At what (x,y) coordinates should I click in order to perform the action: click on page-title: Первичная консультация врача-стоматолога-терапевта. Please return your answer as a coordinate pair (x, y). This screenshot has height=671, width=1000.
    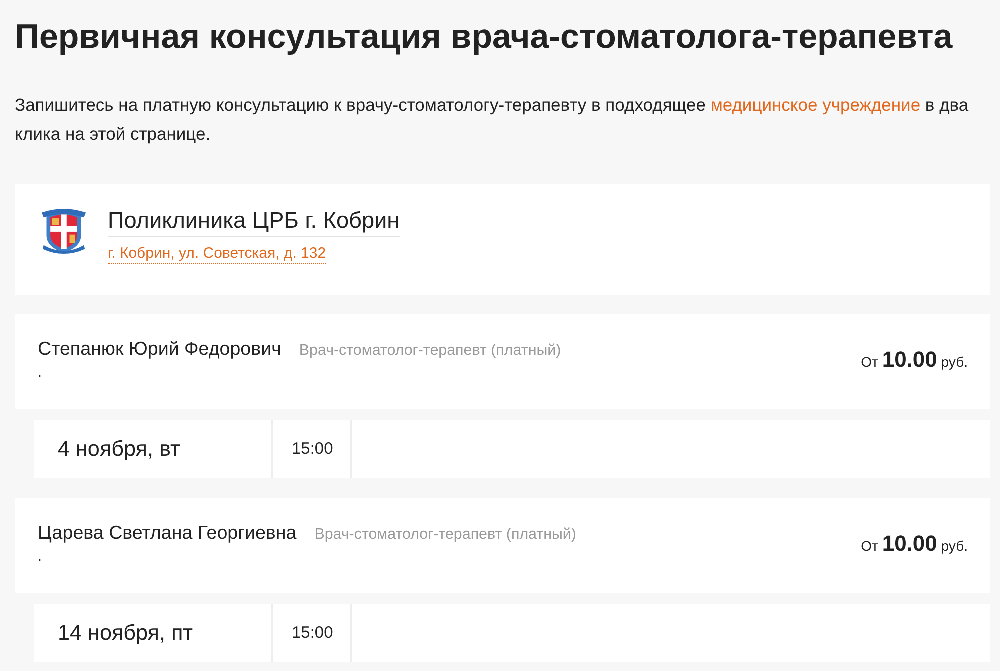
    Looking at the image, I should click on (484, 37).